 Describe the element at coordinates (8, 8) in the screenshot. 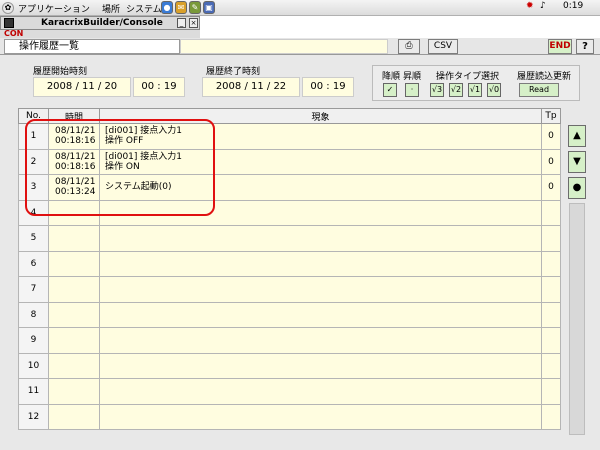

I see `foot-icon: ✿` at that location.